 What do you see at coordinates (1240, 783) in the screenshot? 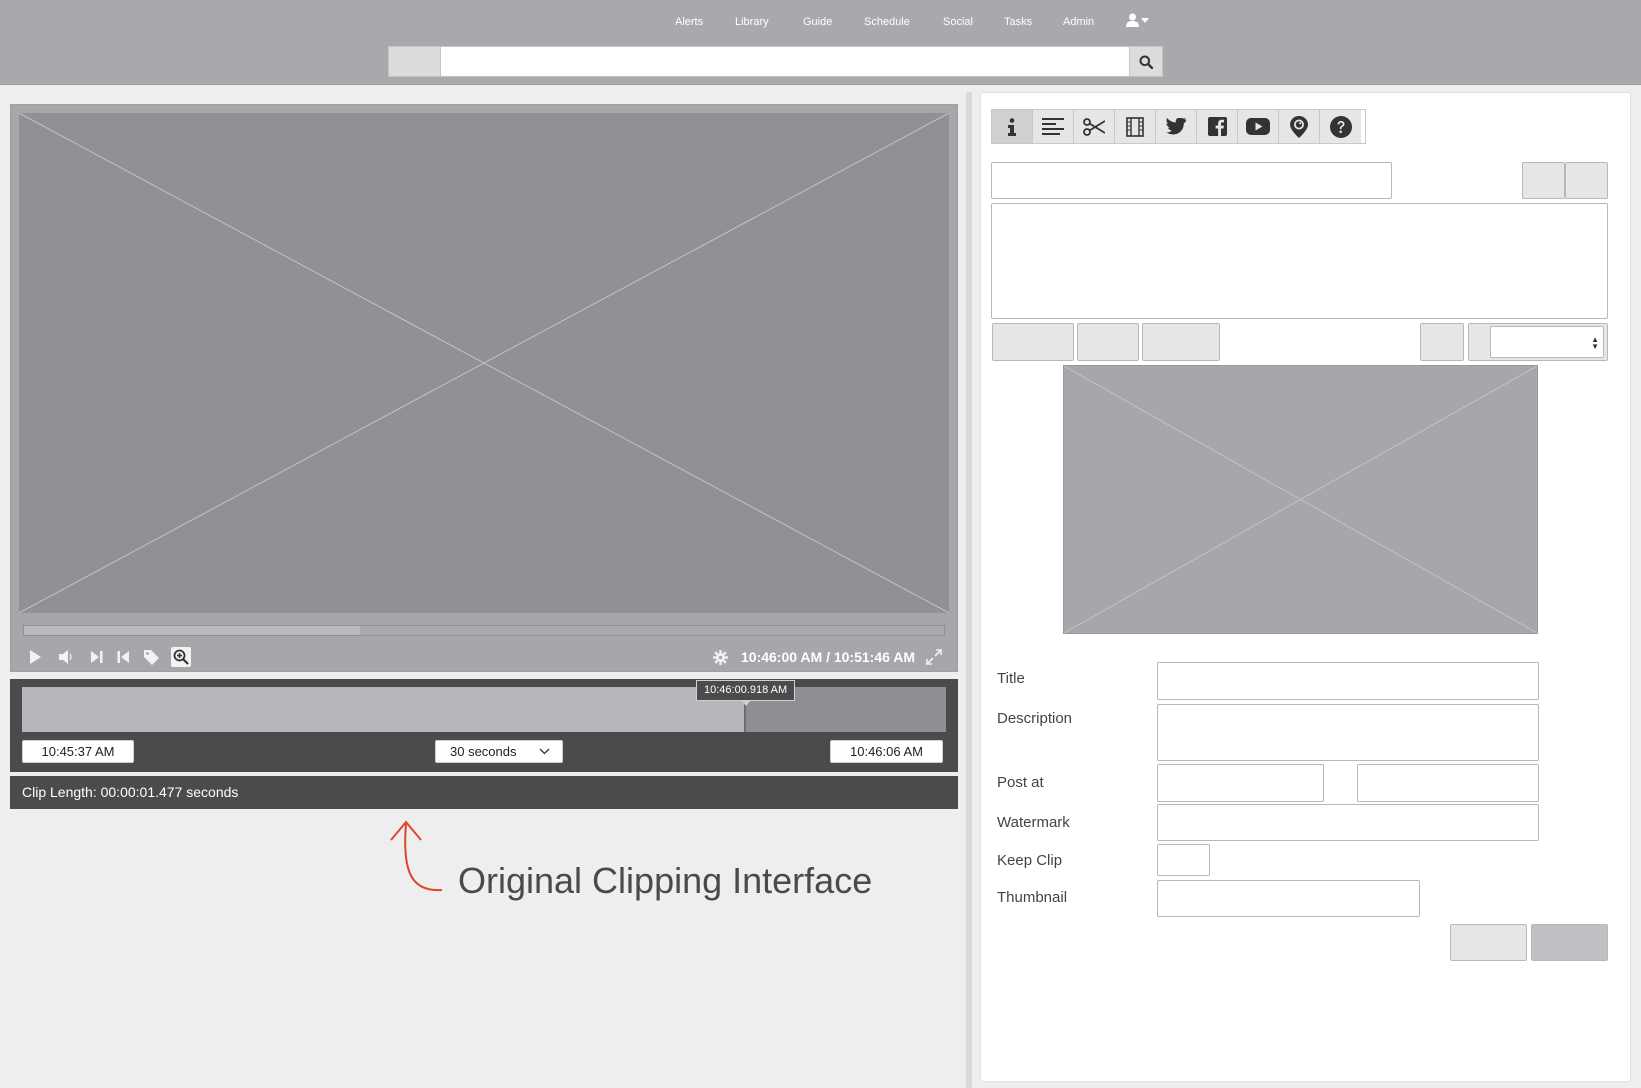
I see `post-at-date-input` at bounding box center [1240, 783].